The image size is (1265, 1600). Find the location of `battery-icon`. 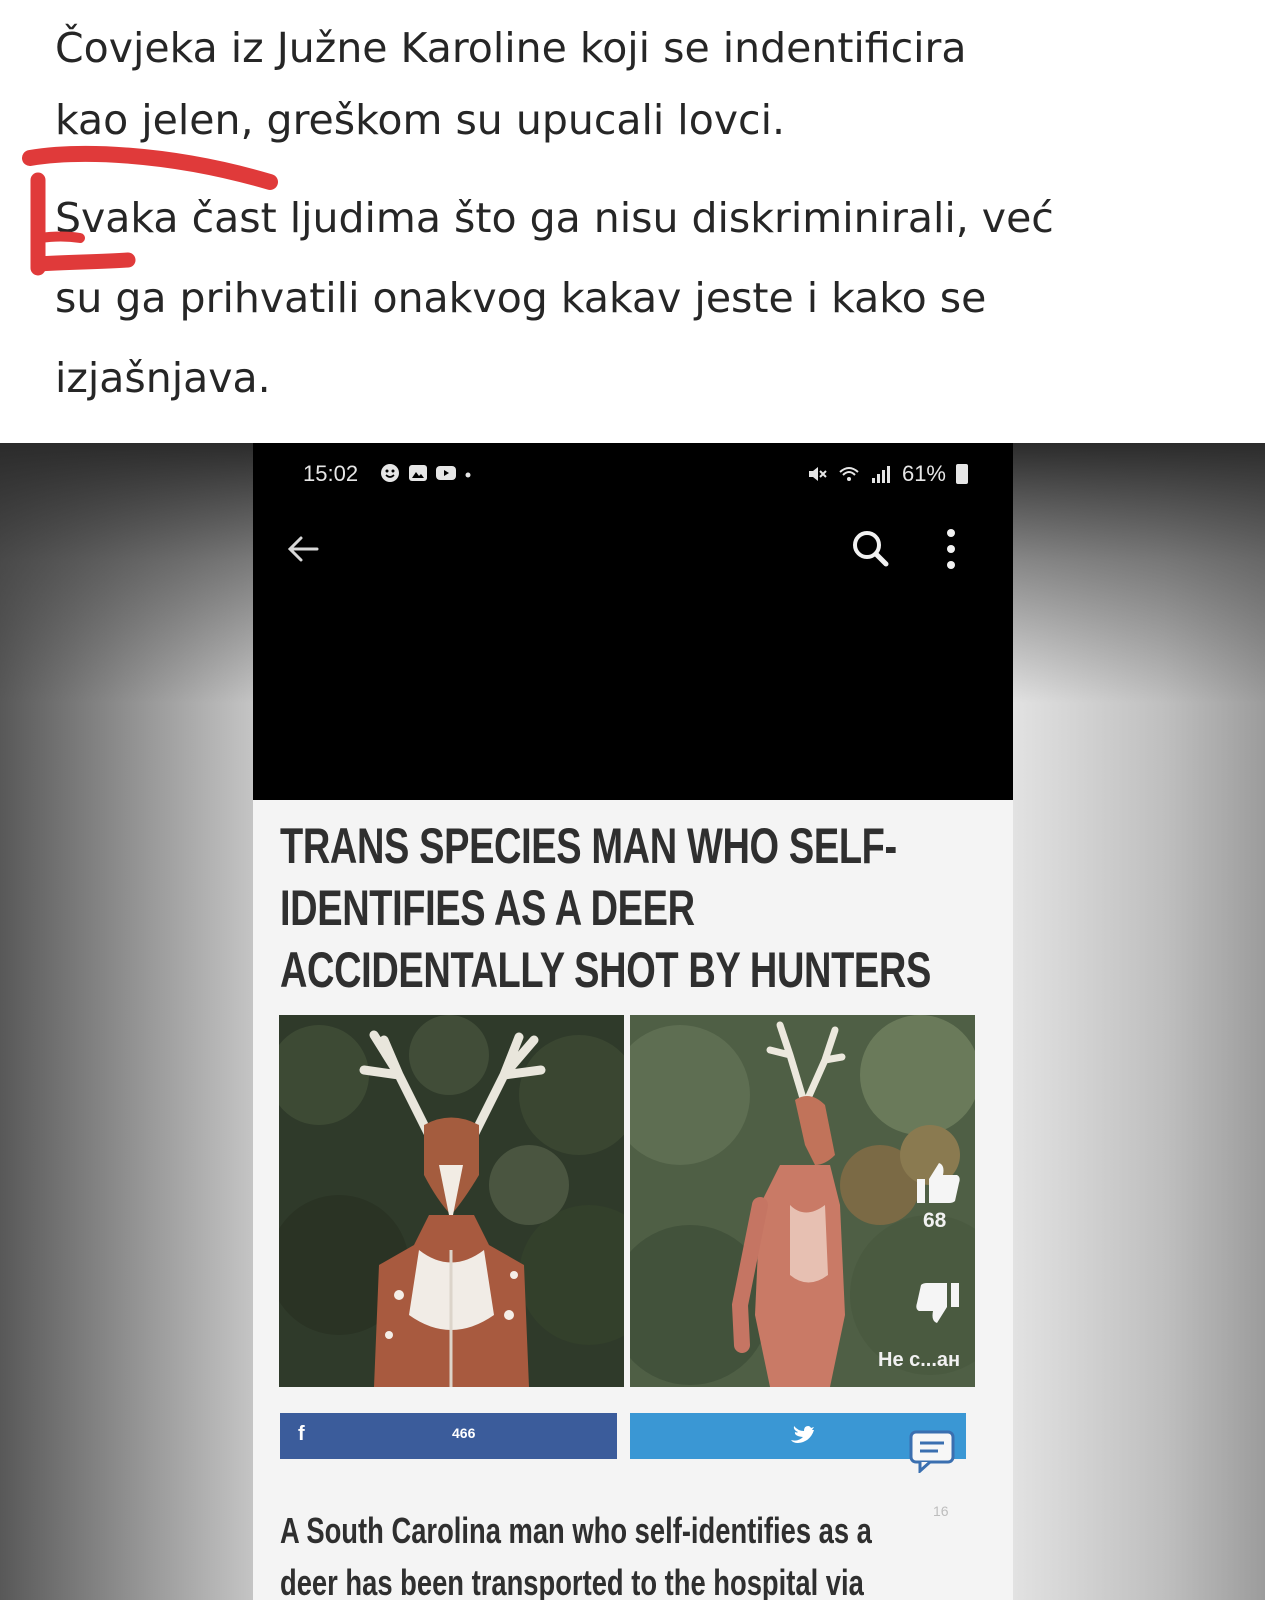

battery-icon is located at coordinates (962, 474).